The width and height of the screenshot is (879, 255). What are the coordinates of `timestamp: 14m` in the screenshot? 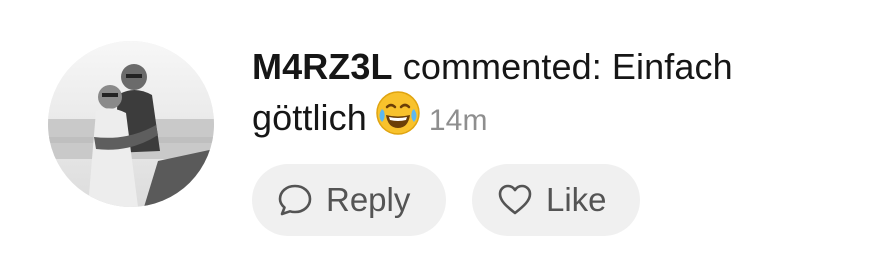 It's located at (458, 120).